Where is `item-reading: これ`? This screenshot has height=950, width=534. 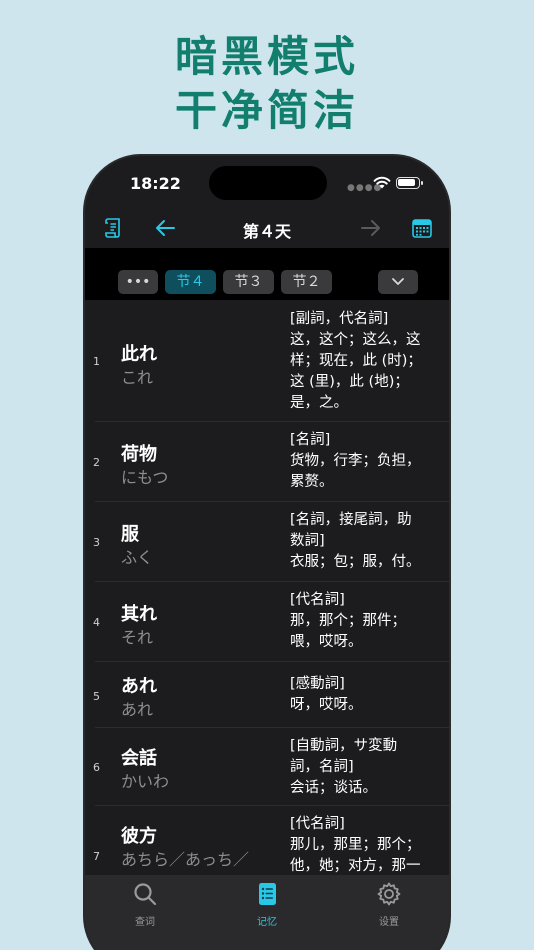 item-reading: これ is located at coordinates (137, 377).